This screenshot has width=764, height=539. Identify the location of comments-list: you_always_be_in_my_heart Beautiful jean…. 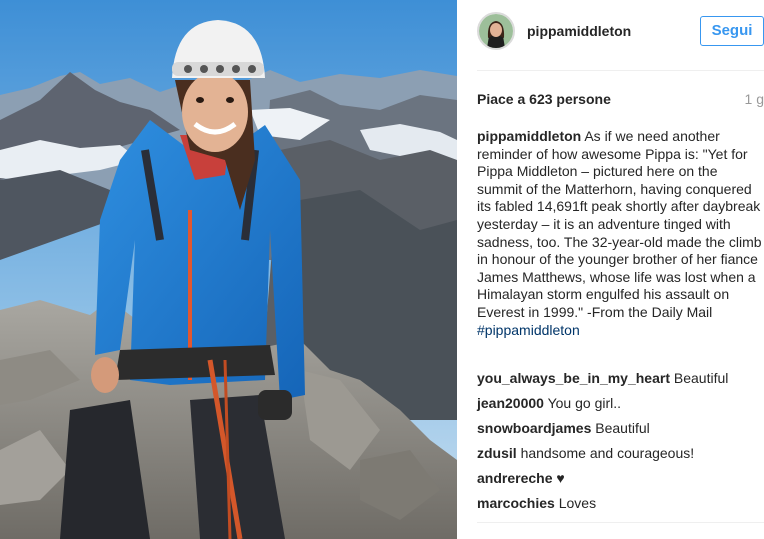
(619, 444).